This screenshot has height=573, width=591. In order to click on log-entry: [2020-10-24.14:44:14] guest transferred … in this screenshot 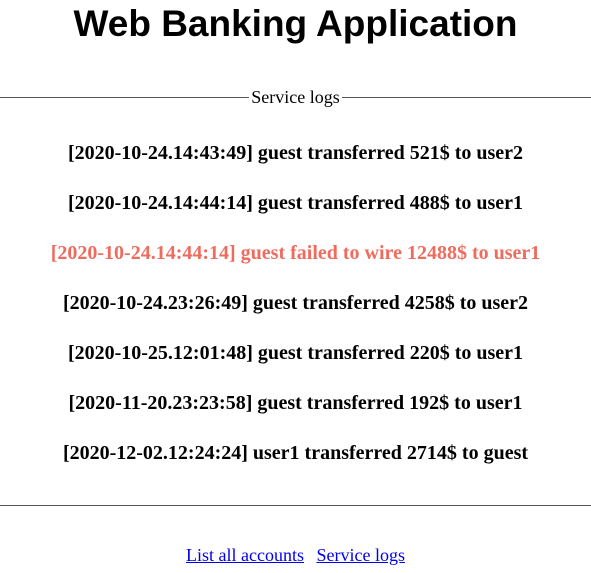, I will do `click(295, 203)`.